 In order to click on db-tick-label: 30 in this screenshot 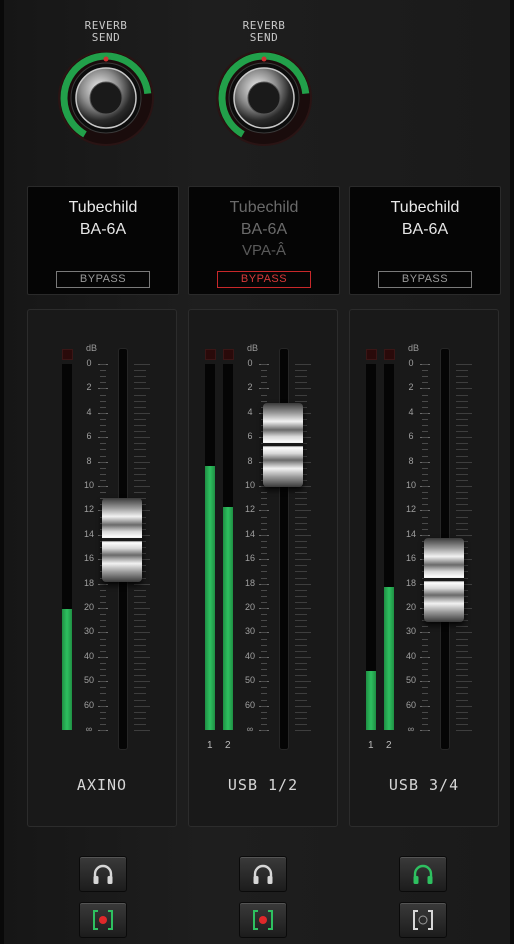, I will do `click(88, 631)`.